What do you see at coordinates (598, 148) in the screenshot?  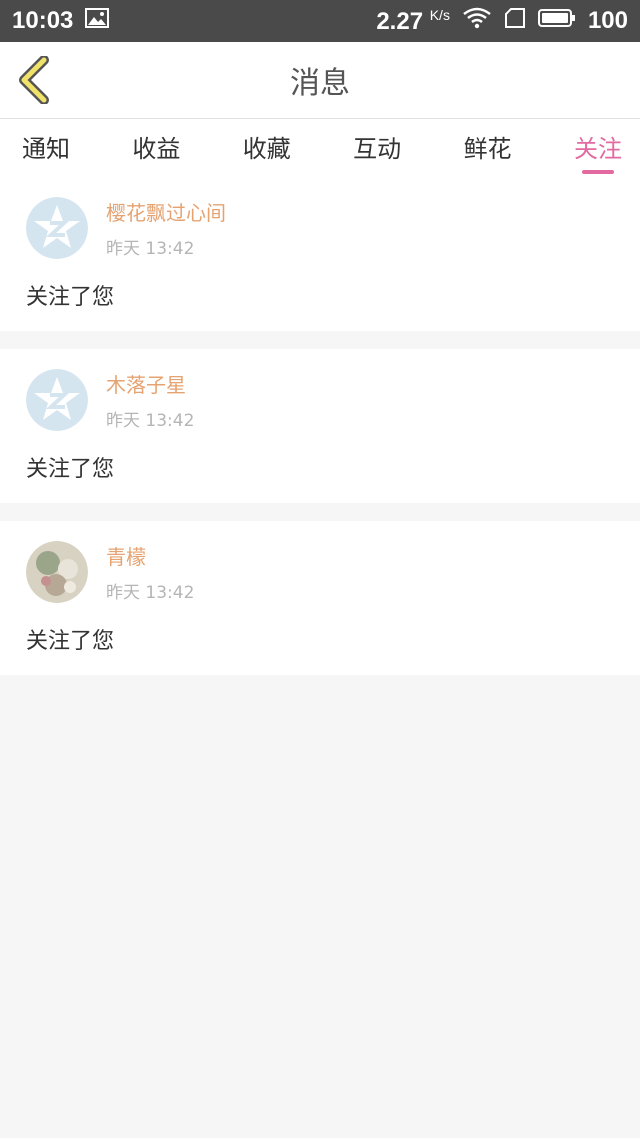 I see `tab-follows: 关注` at bounding box center [598, 148].